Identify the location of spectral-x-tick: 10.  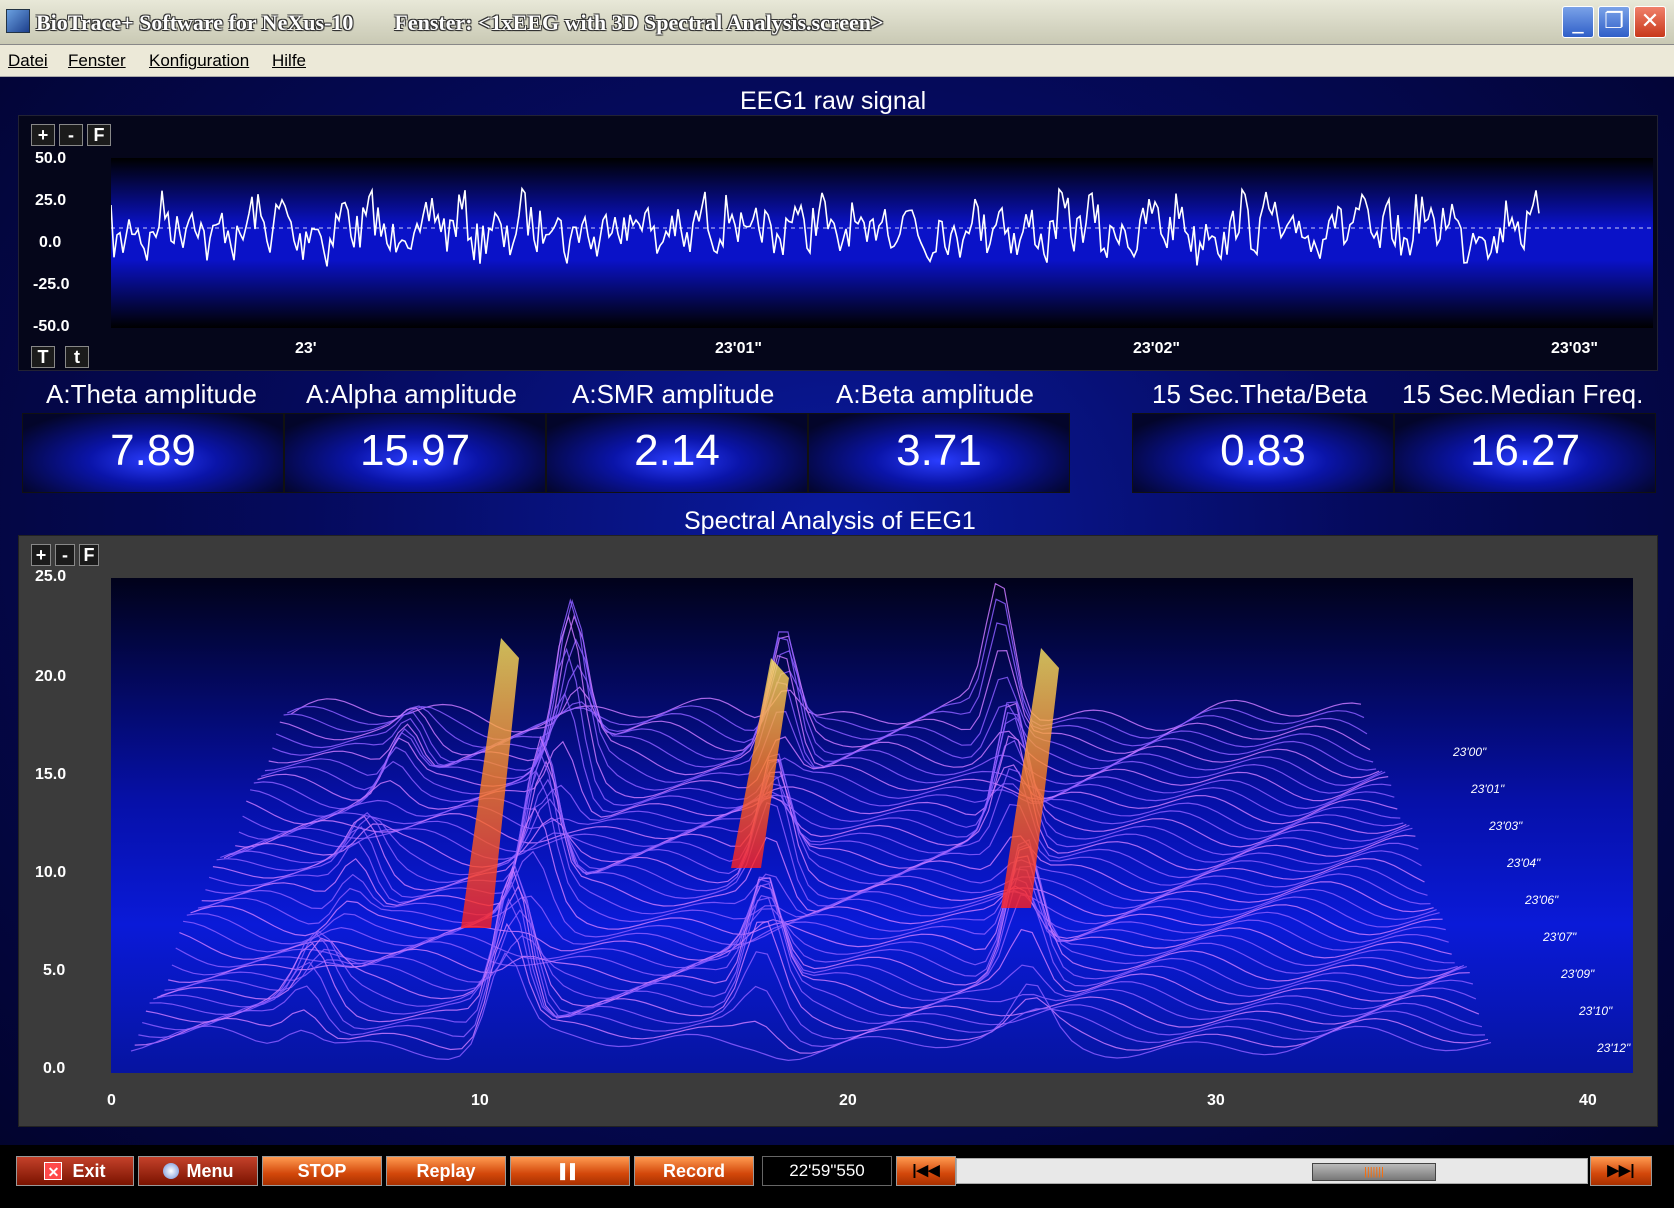
(480, 1100).